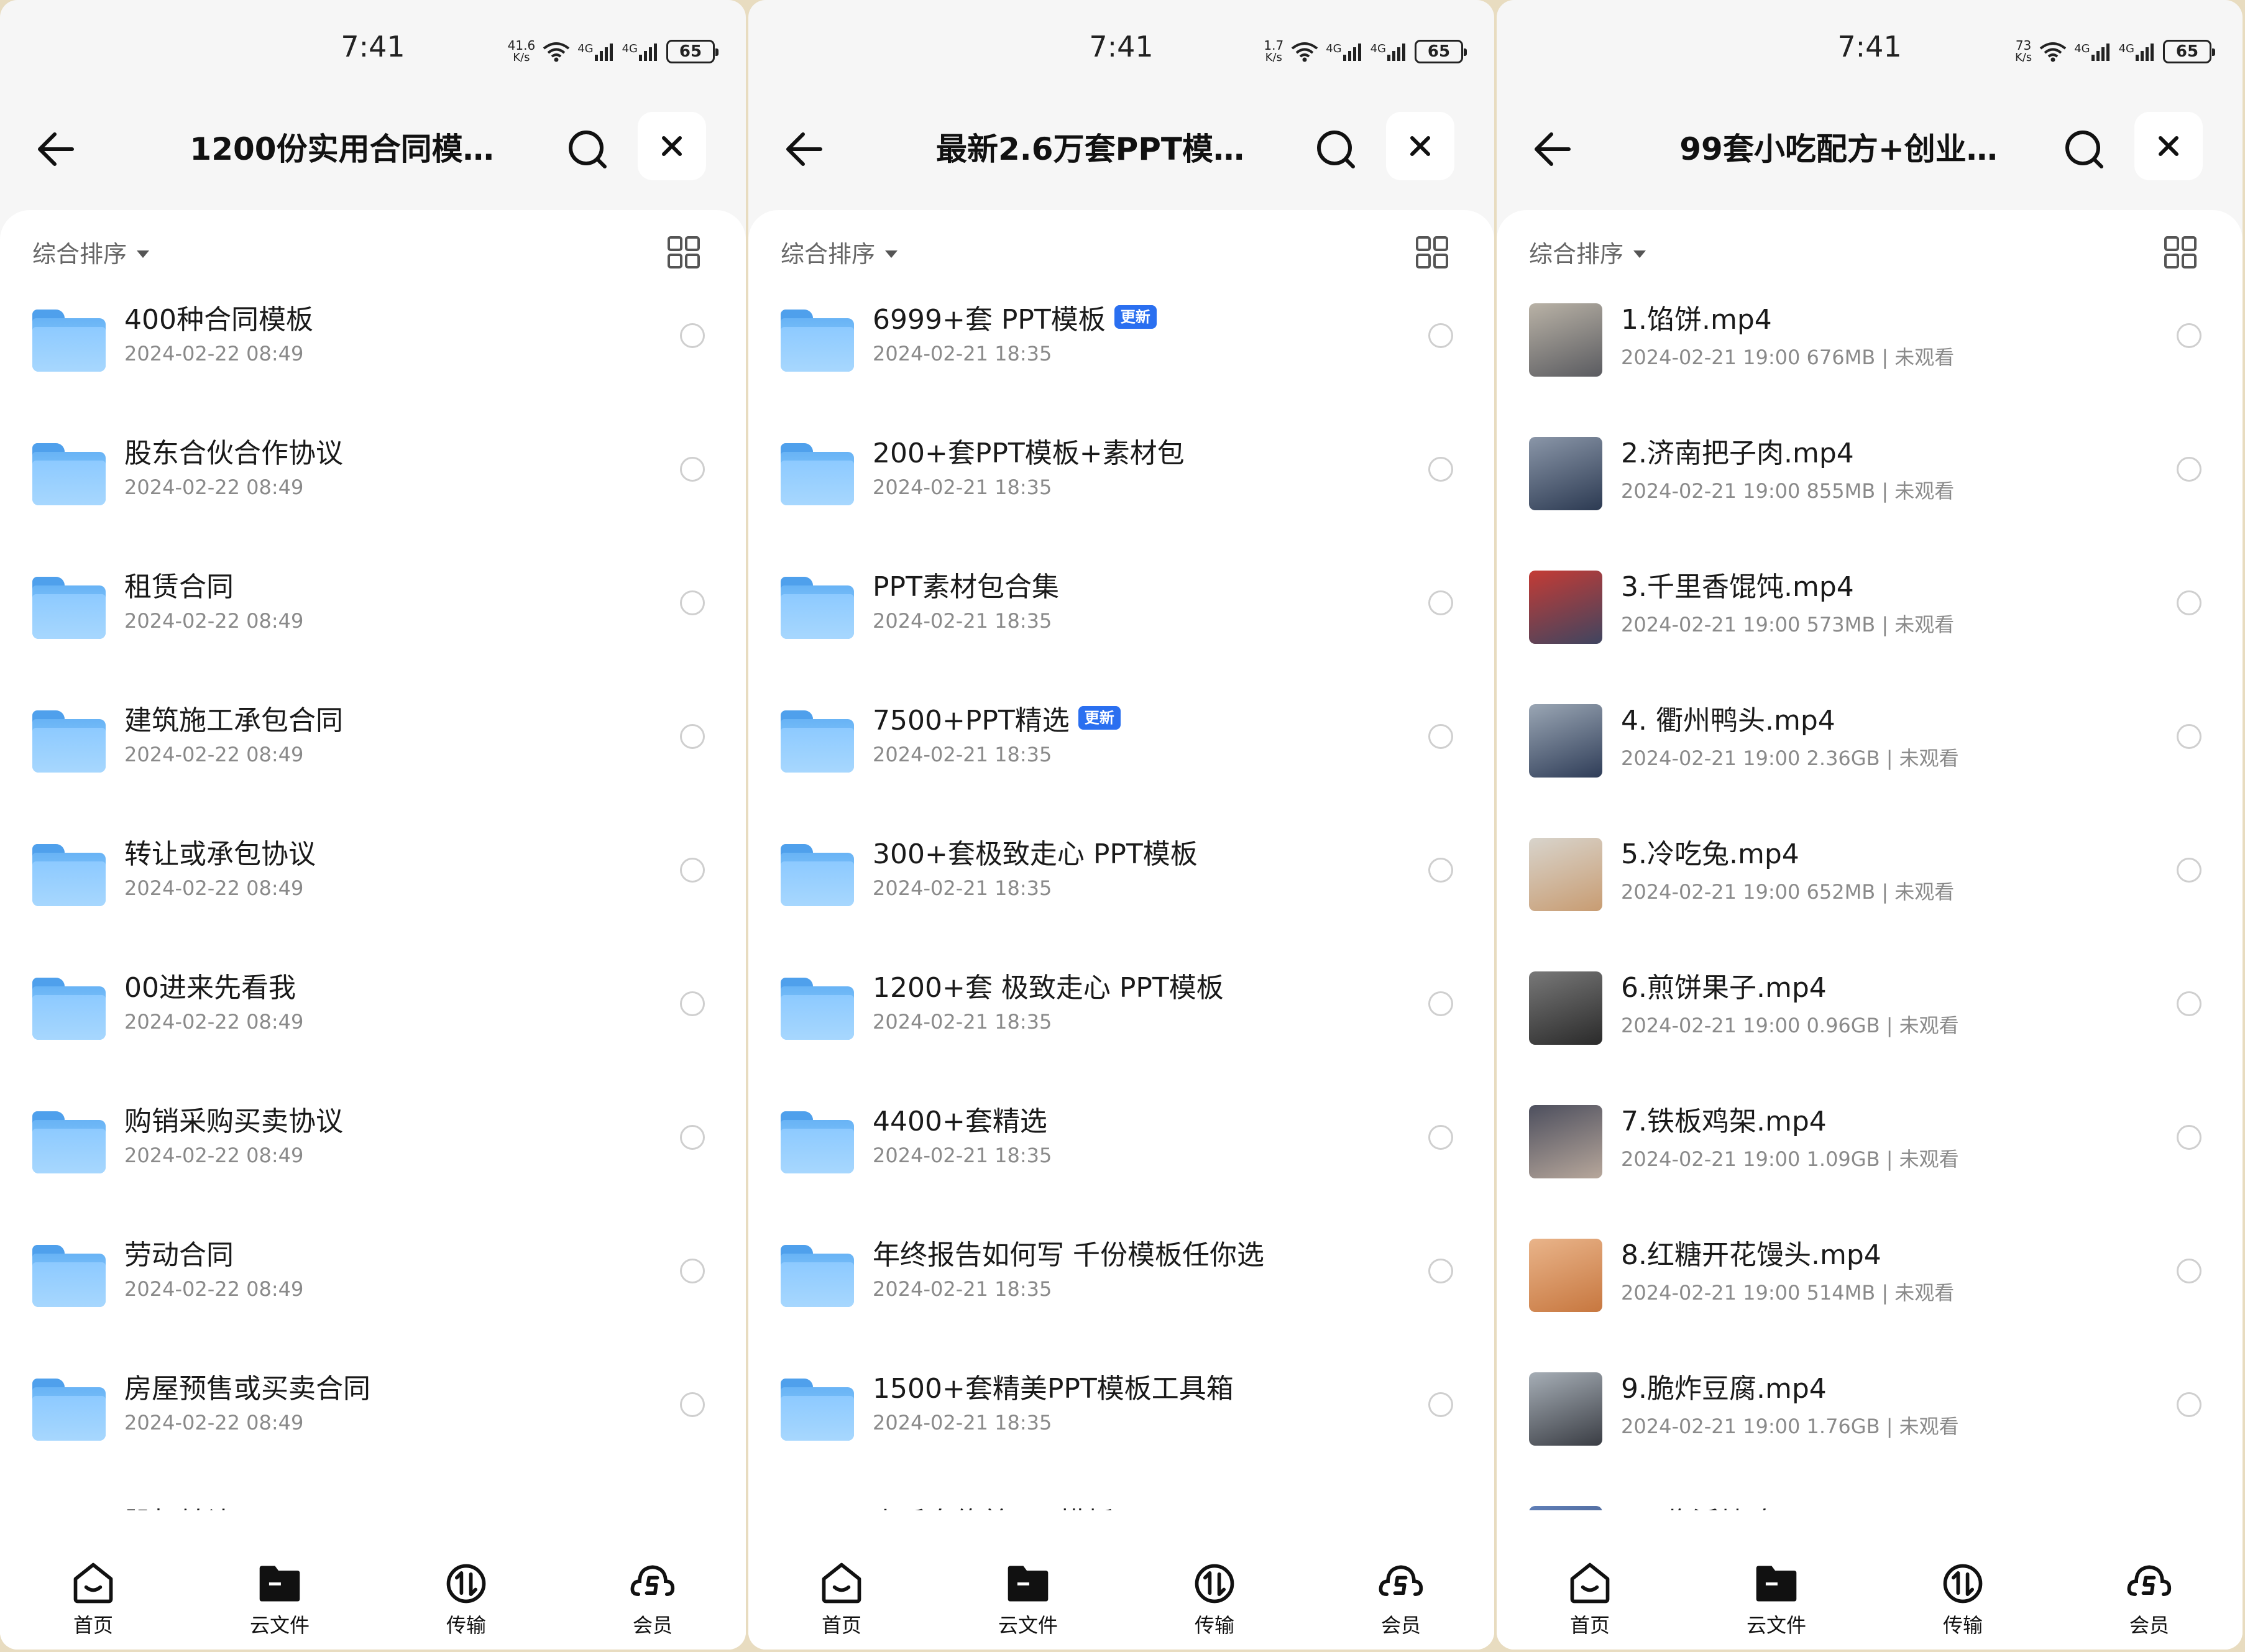 This screenshot has width=2245, height=1652. What do you see at coordinates (373, 1280) in the screenshot?
I see `folder-list-item: 劳动合同 2024-02-22 08:49` at bounding box center [373, 1280].